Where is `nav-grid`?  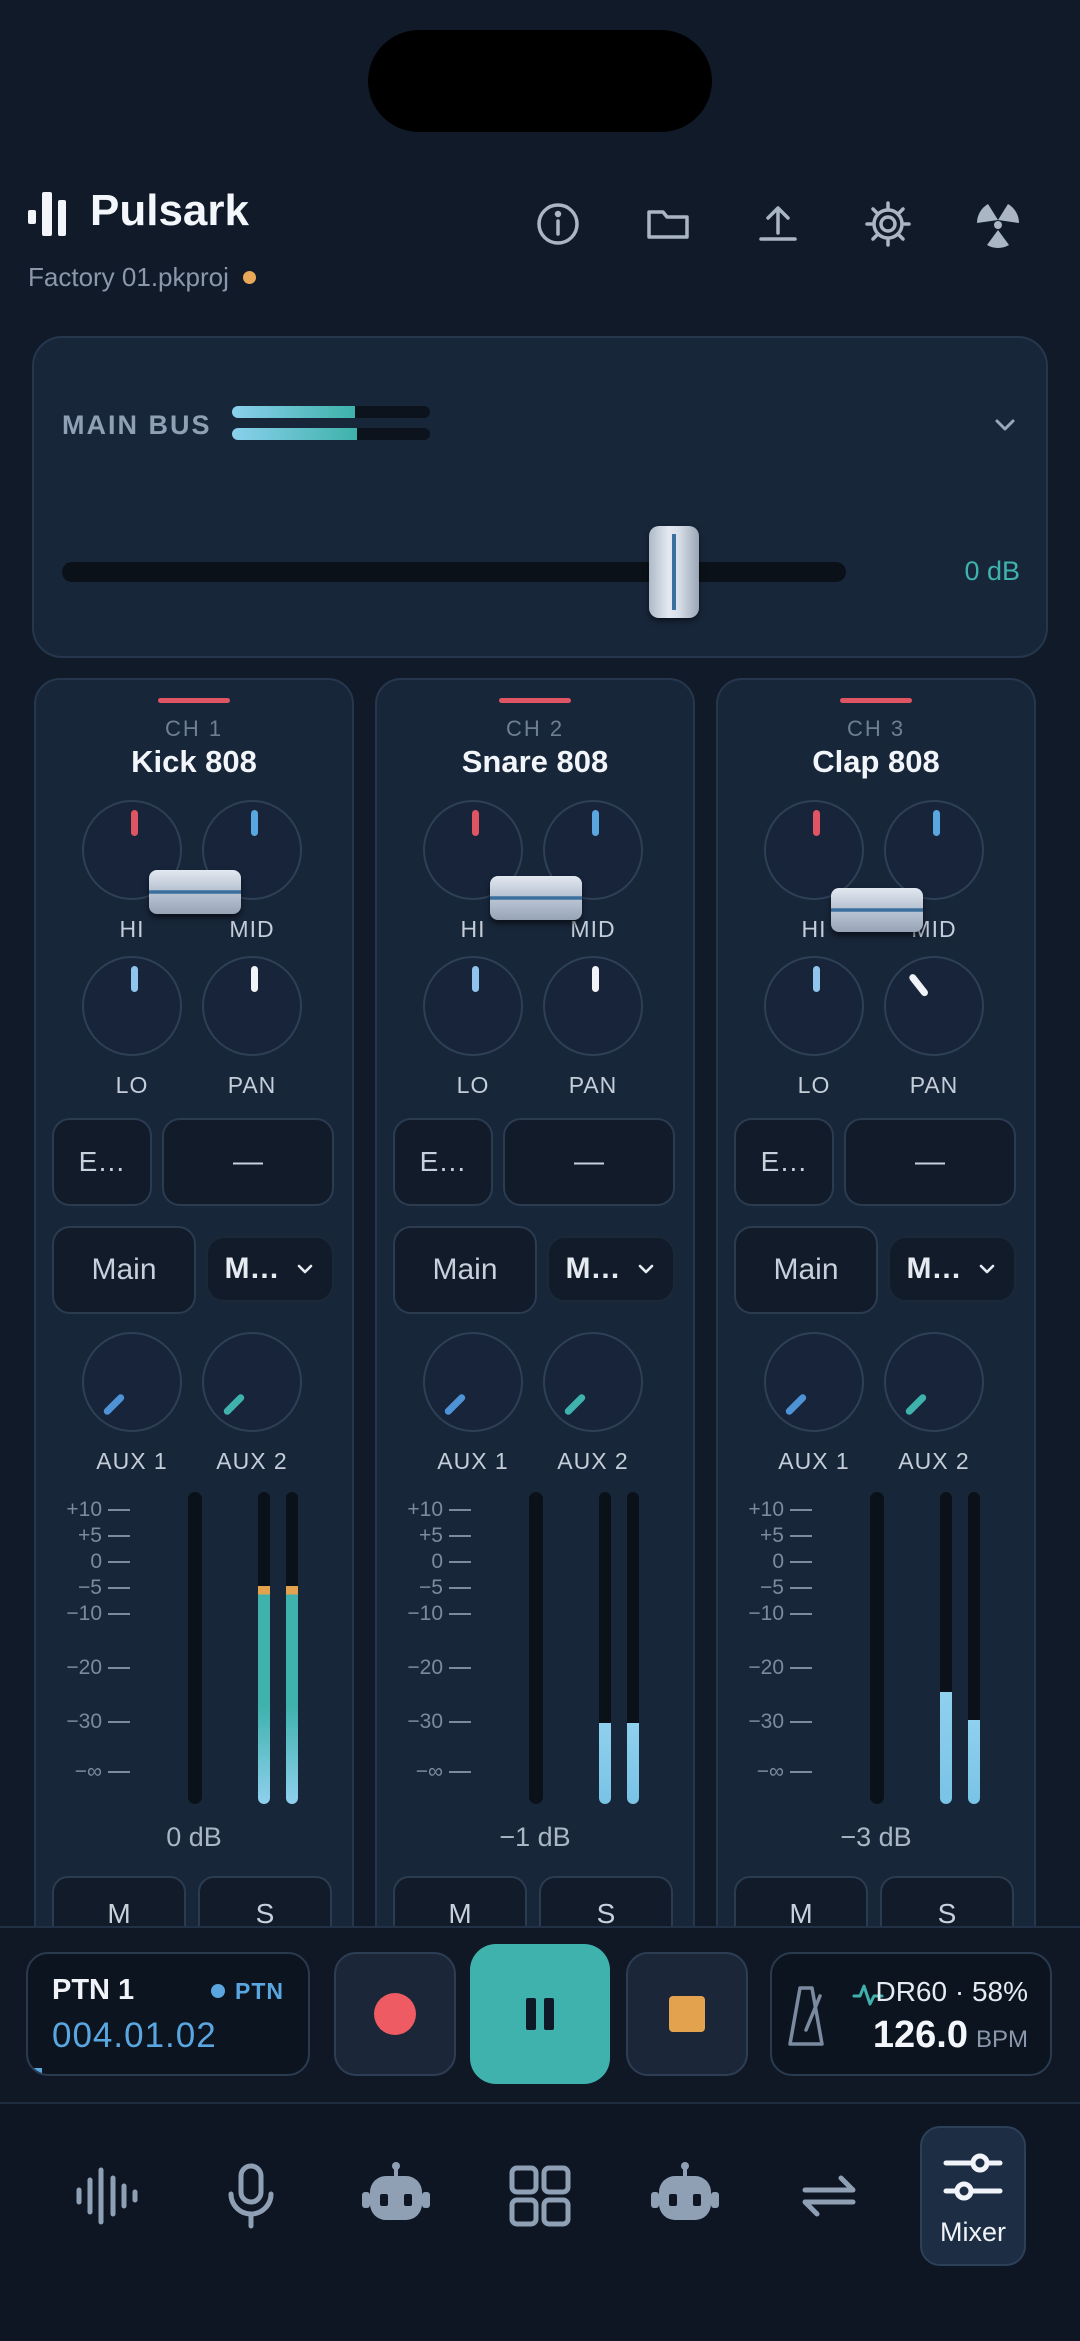
nav-grid is located at coordinates (540, 2196).